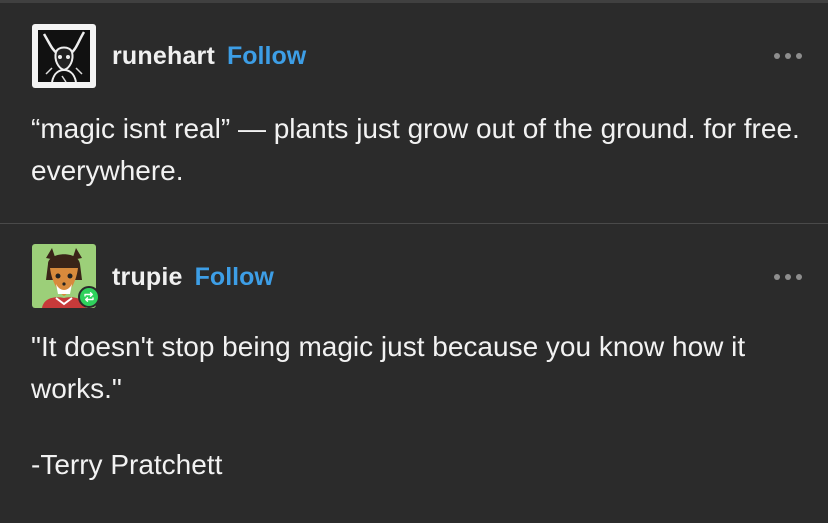 This screenshot has width=828, height=523. I want to click on sketch-creature-avatar-icon, so click(64, 56).